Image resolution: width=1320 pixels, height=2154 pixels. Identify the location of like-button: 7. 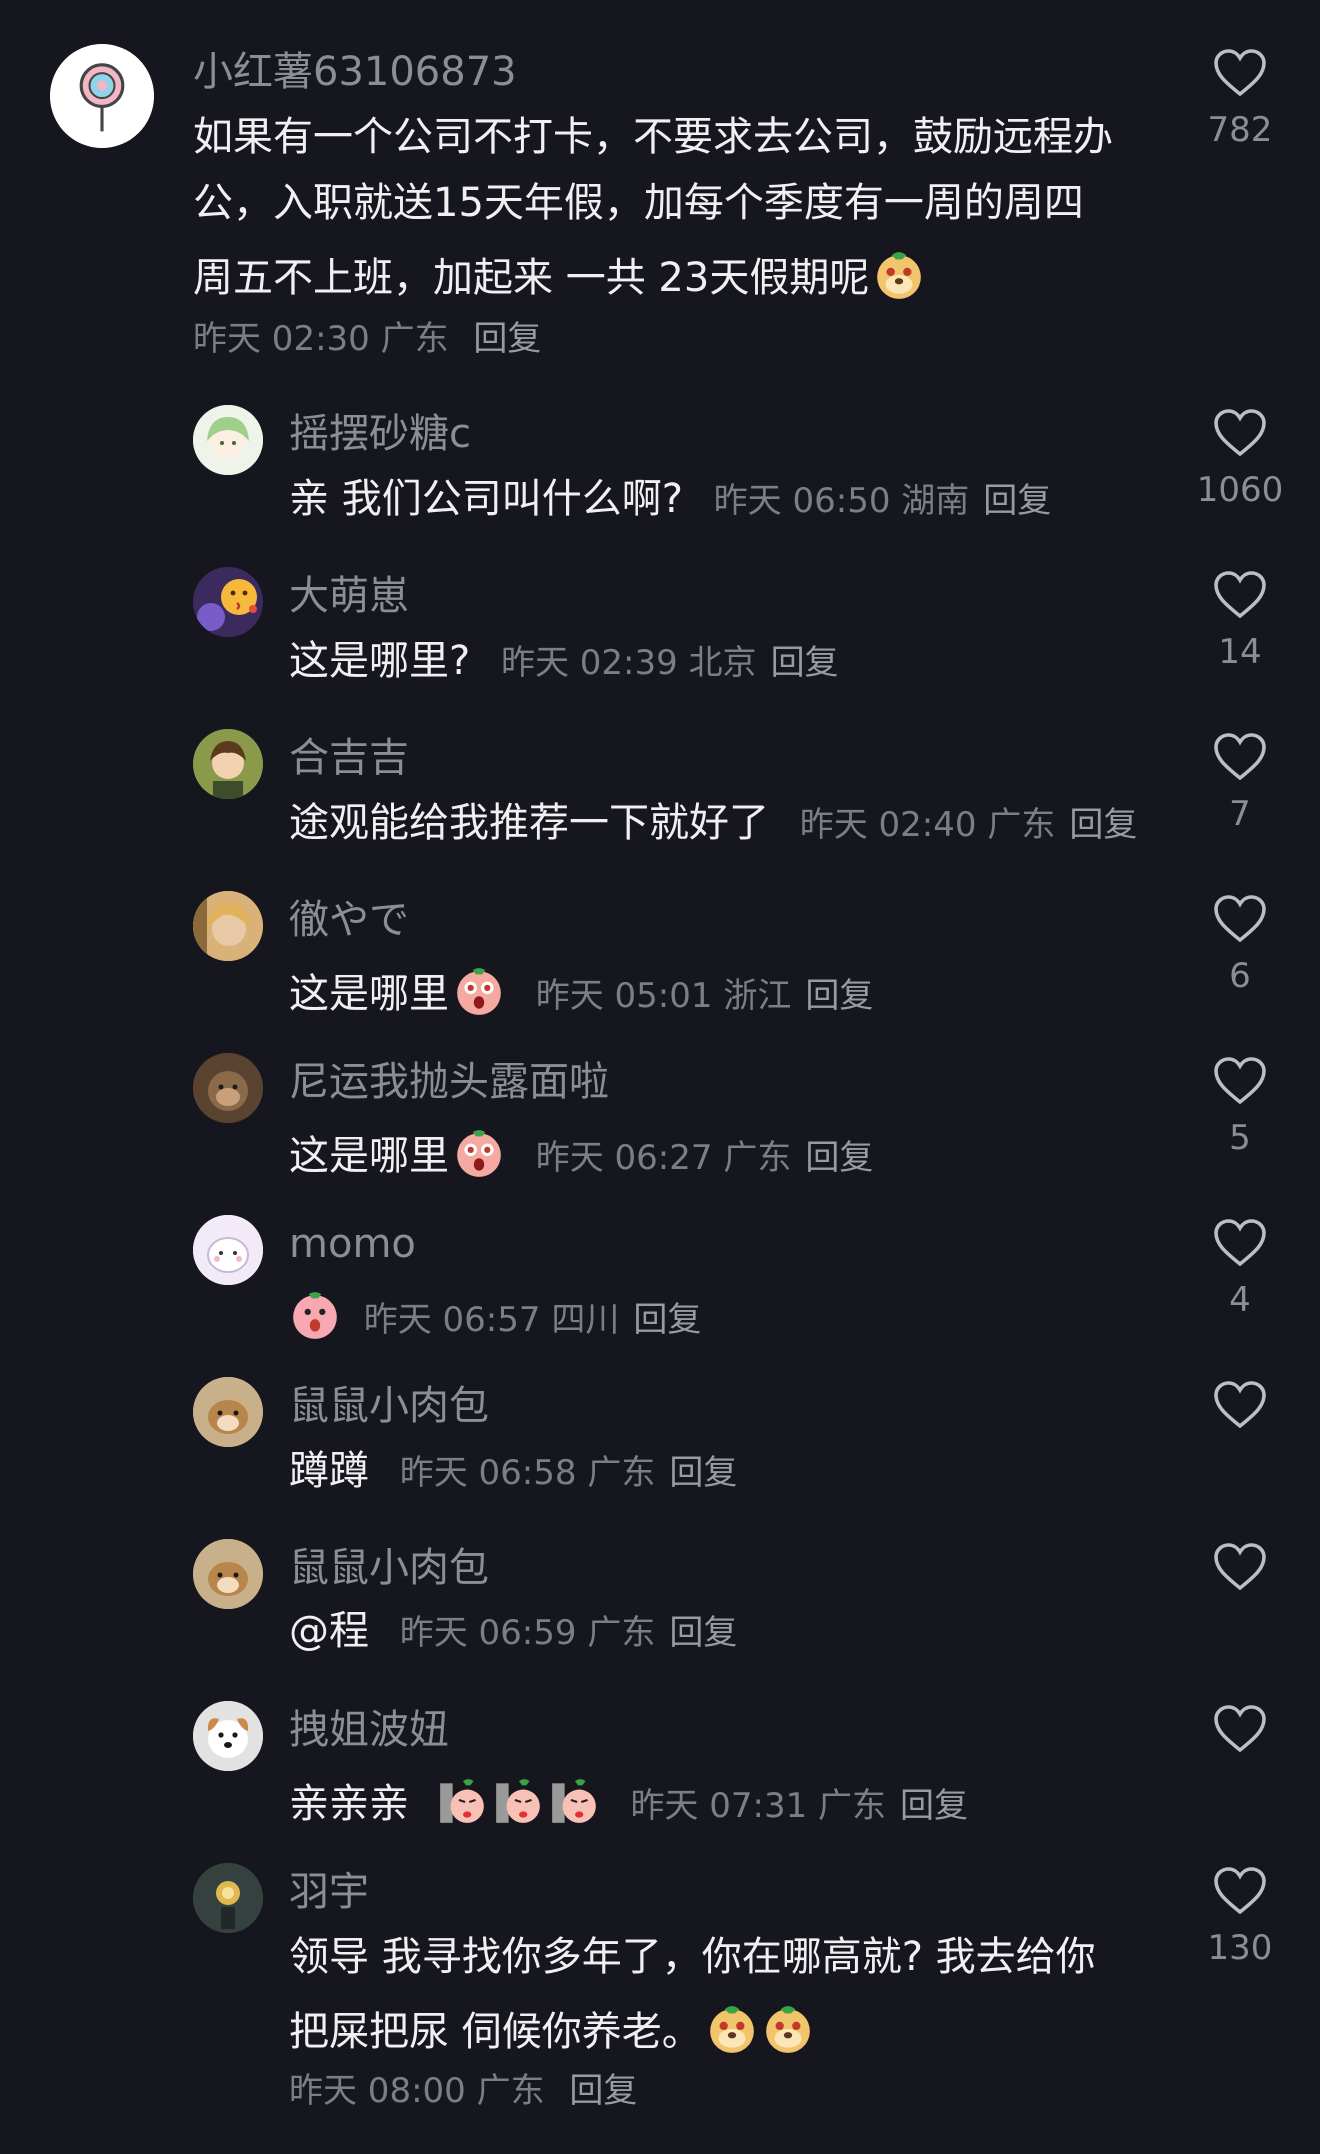
(1240, 783).